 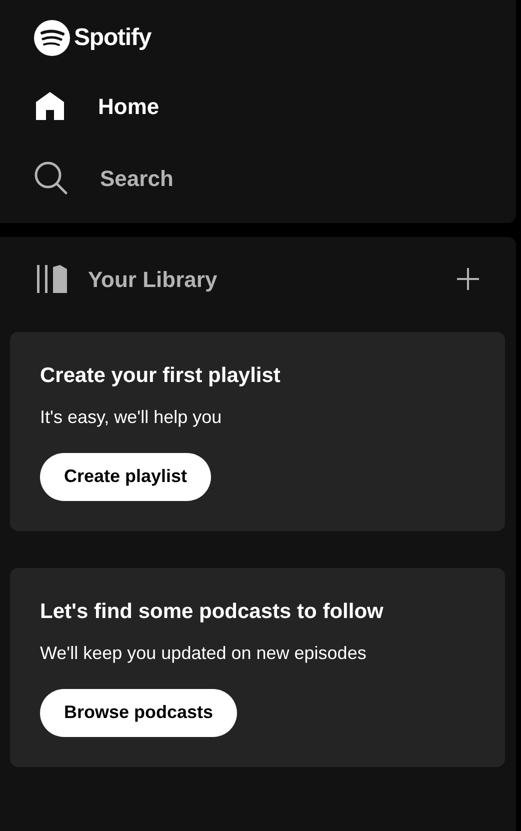 I want to click on nav-link: Search, so click(x=275, y=178).